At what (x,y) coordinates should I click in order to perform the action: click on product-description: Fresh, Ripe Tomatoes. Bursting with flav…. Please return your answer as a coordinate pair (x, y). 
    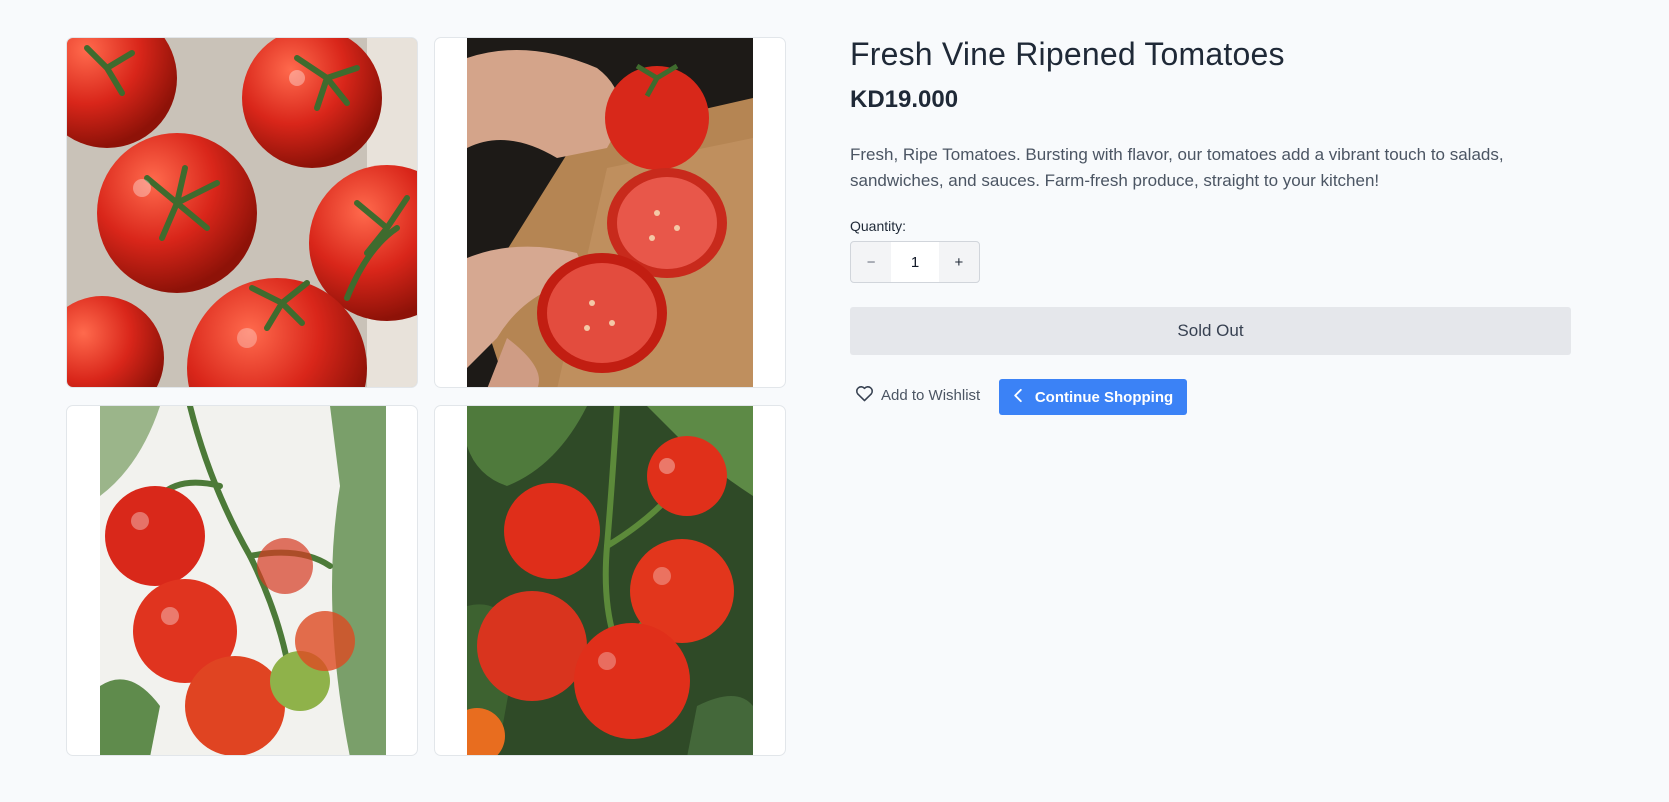
    Looking at the image, I should click on (1177, 167).